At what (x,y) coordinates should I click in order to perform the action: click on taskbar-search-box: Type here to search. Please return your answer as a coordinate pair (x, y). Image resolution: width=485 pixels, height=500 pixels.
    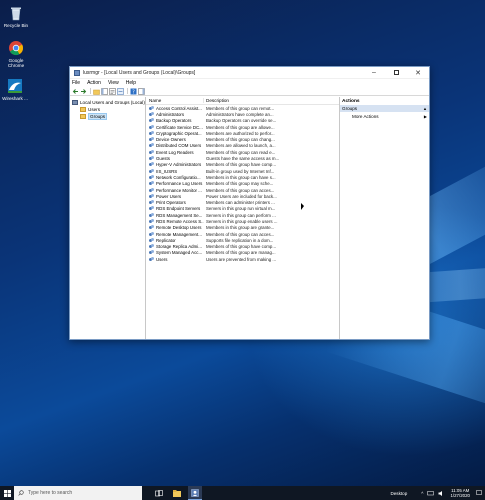
    Looking at the image, I should click on (78, 493).